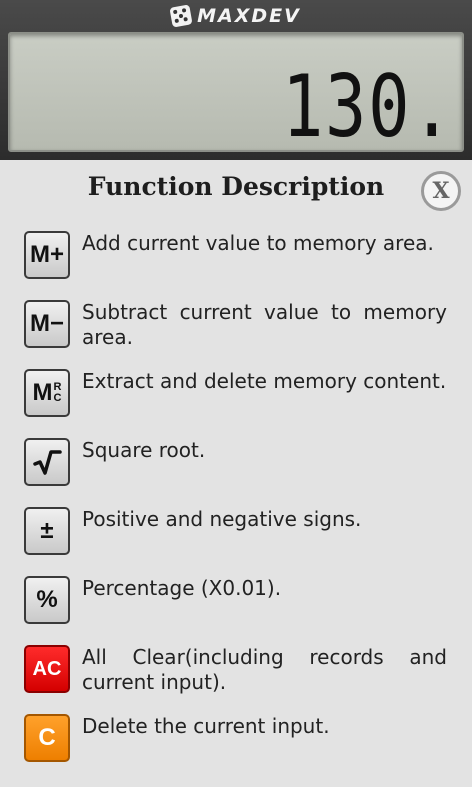 The image size is (472, 787). Describe the element at coordinates (264, 381) in the screenshot. I see `item-description: Extract and delete memory content.` at that location.